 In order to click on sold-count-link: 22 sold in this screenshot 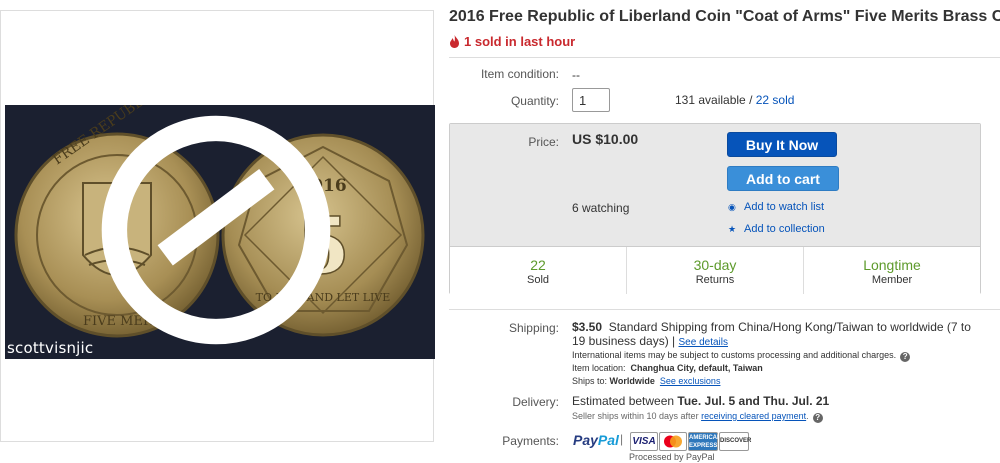, I will do `click(775, 100)`.